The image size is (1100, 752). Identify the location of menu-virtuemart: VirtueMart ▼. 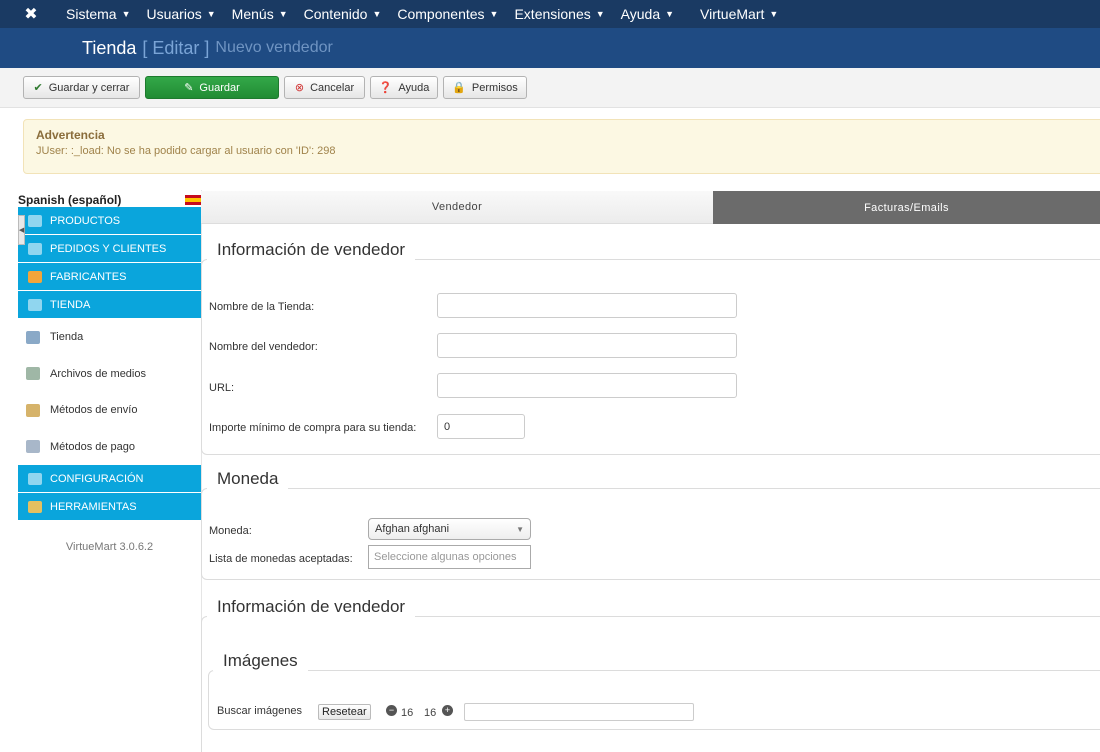
(739, 14).